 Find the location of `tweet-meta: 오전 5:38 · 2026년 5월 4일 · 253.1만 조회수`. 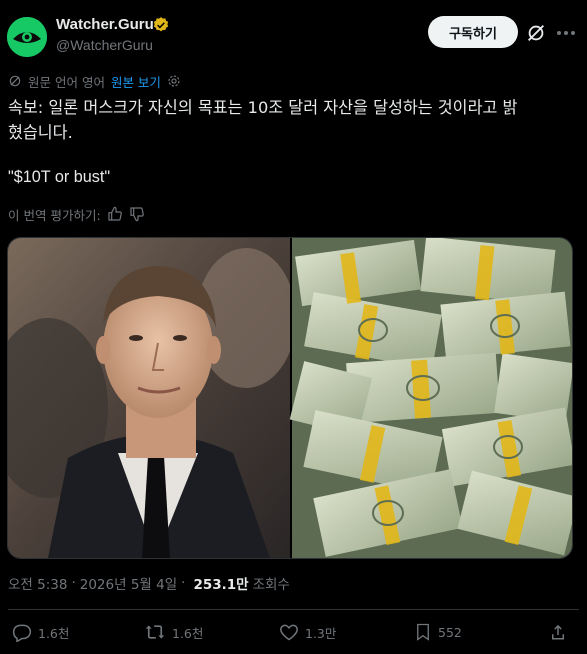

tweet-meta: 오전 5:38 · 2026년 5월 4일 · 253.1만 조회수 is located at coordinates (149, 583).